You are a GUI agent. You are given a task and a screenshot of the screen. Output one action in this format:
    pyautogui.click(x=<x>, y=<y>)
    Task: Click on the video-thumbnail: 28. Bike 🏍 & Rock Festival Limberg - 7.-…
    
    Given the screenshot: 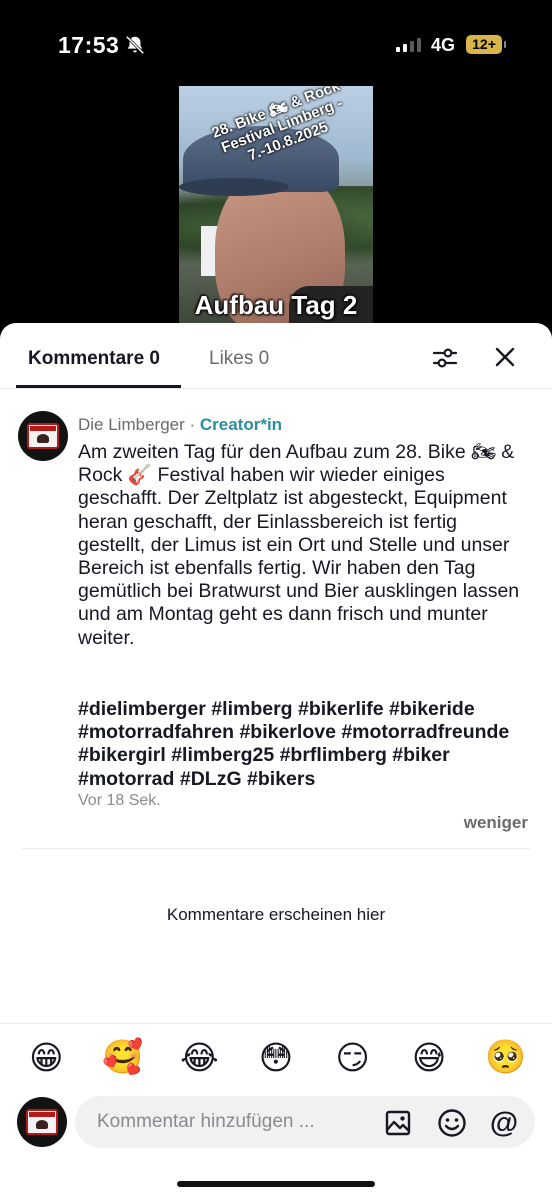 What is the action you would take?
    pyautogui.click(x=276, y=208)
    